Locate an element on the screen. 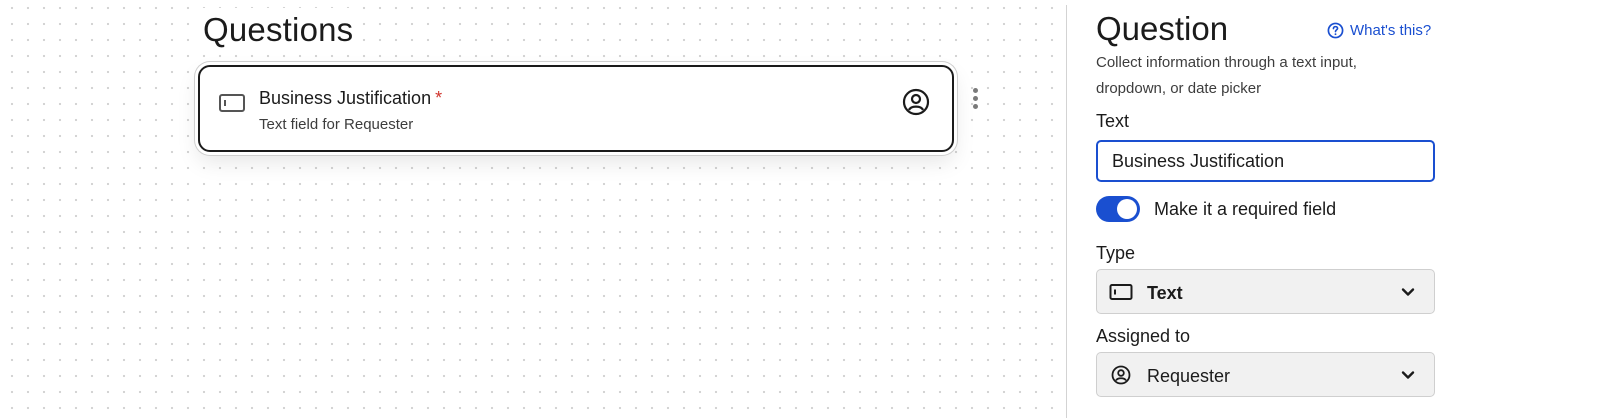  required-toggle-label: Make it a required field is located at coordinates (1245, 209).